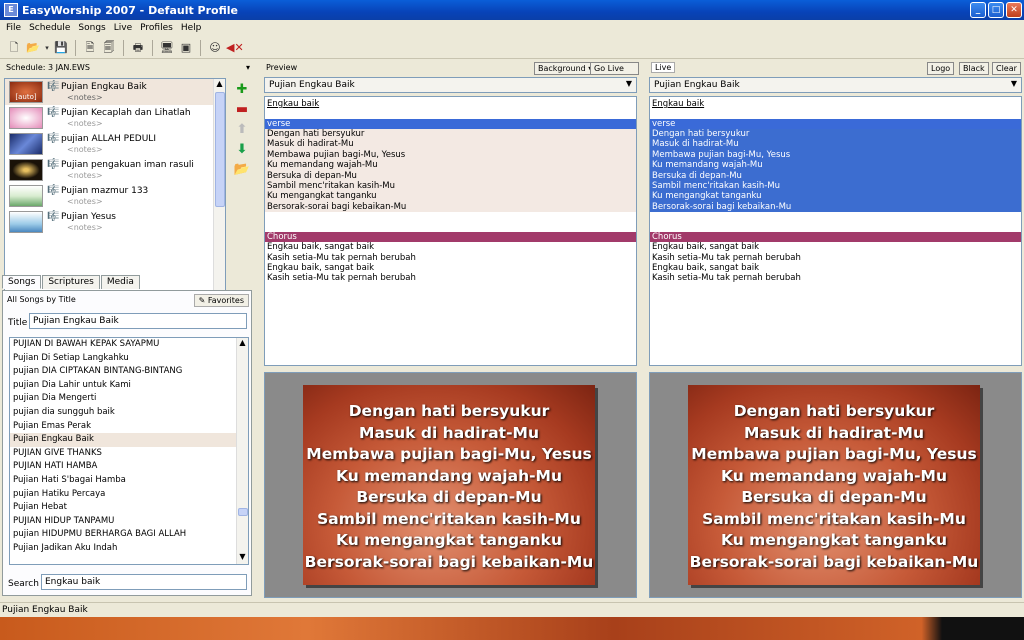 This screenshot has height=640, width=1024. I want to click on list-item: Pujian Jadikan Aku Indah, so click(129, 549).